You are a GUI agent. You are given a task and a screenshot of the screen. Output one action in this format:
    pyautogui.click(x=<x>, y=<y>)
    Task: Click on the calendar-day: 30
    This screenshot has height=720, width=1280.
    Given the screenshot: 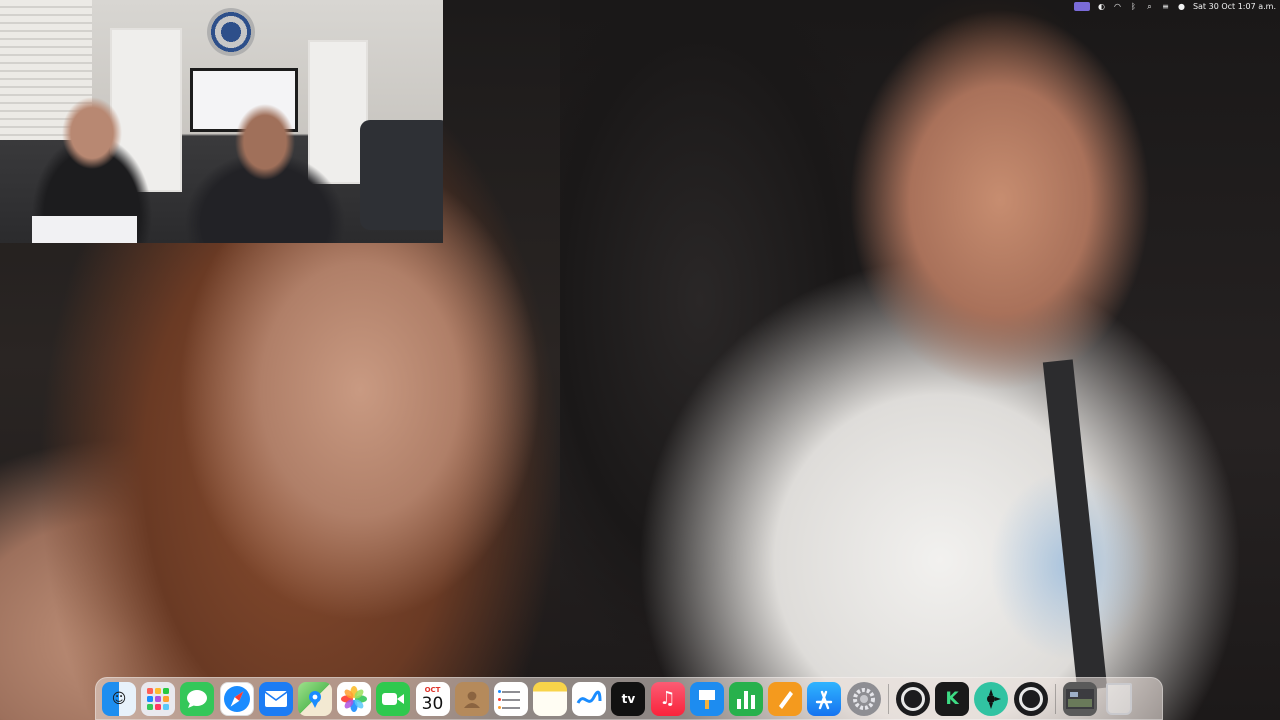 What is the action you would take?
    pyautogui.click(x=432, y=703)
    